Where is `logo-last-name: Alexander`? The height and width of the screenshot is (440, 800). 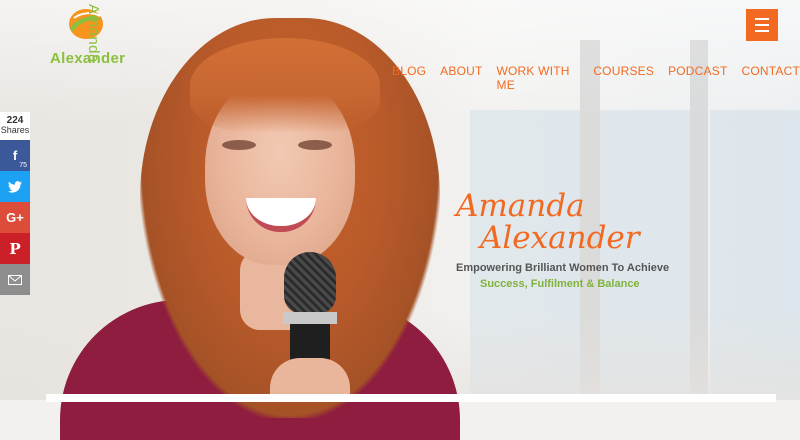 logo-last-name: Alexander is located at coordinates (88, 58).